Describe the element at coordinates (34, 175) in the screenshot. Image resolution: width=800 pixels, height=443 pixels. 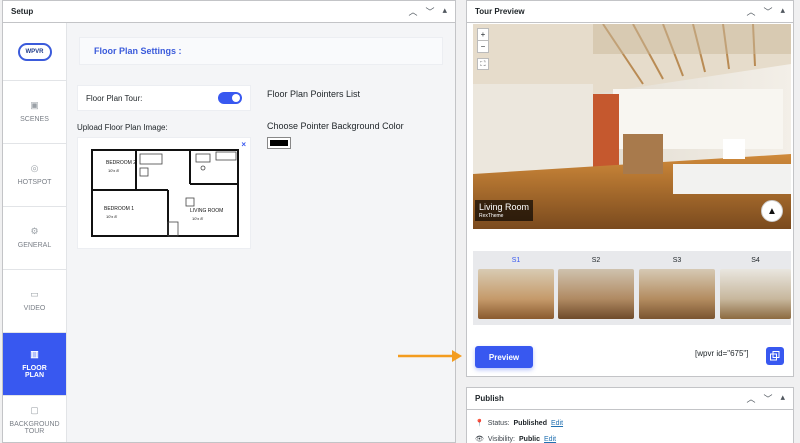
I see `sidebar-item-hotspot: ◎ HOTSPOT` at that location.